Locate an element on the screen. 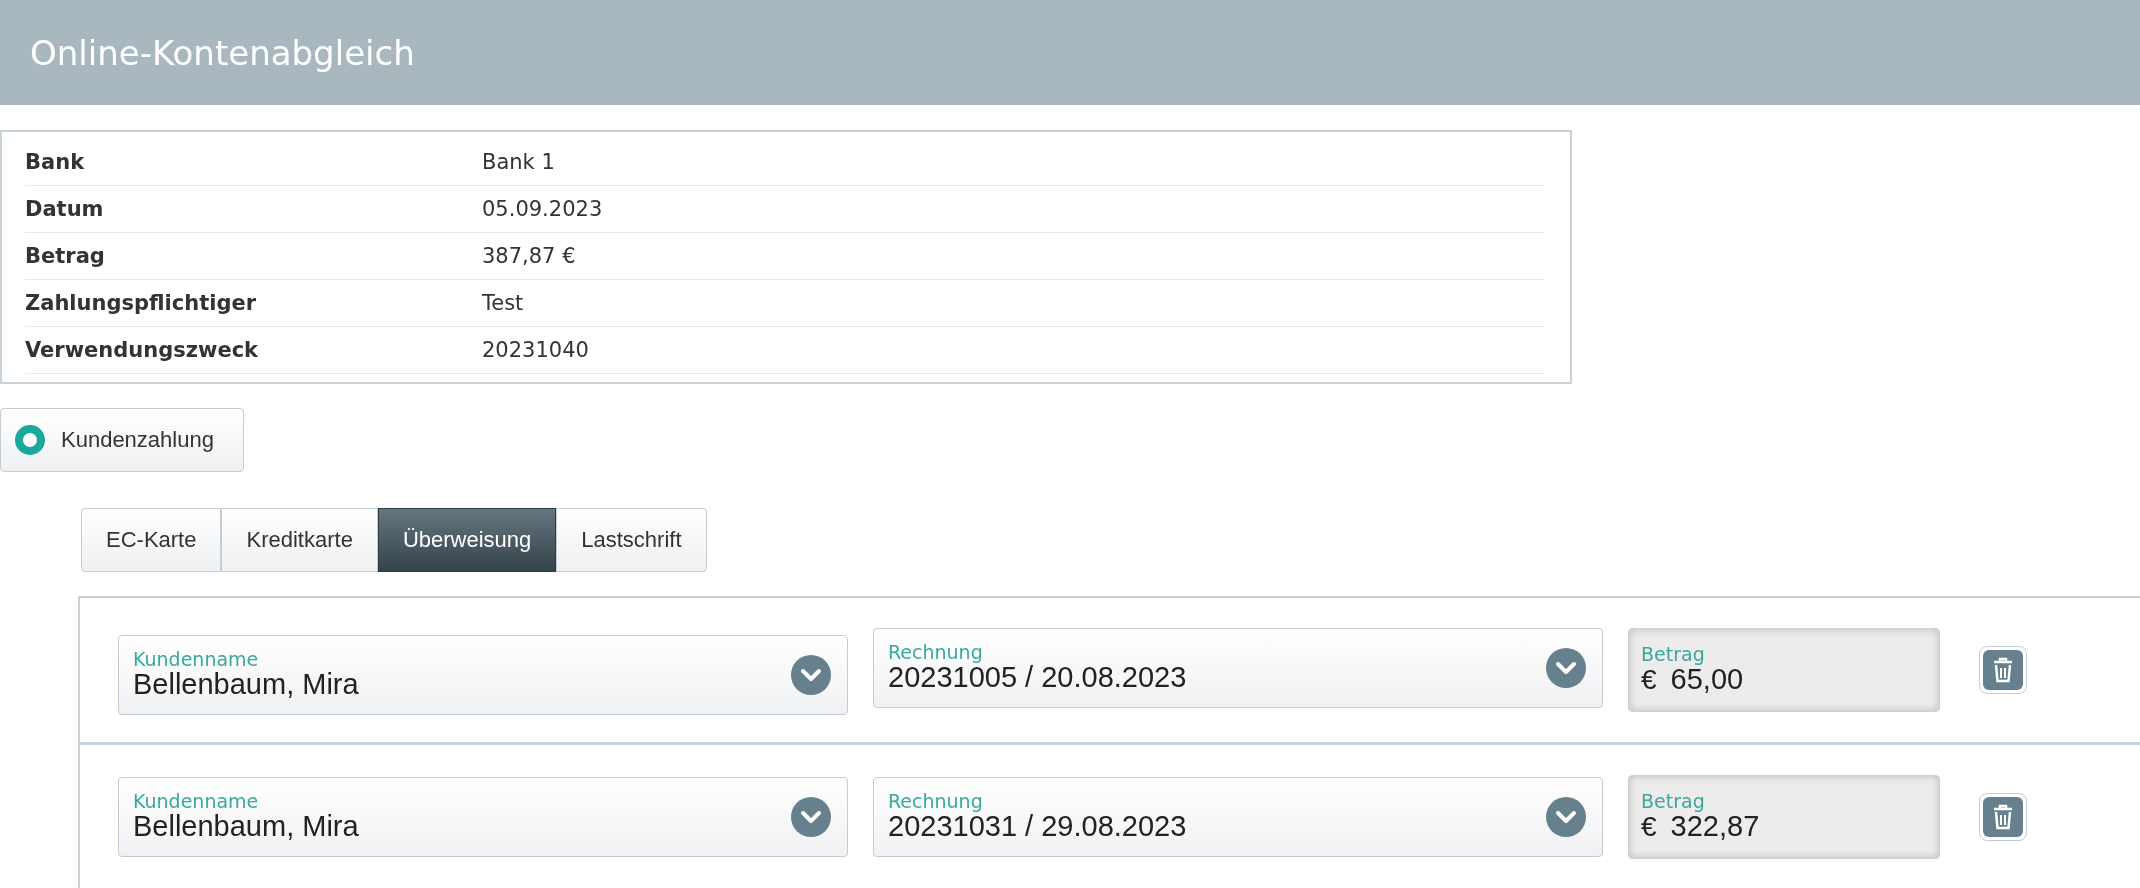  detail-value: Test is located at coordinates (503, 303).